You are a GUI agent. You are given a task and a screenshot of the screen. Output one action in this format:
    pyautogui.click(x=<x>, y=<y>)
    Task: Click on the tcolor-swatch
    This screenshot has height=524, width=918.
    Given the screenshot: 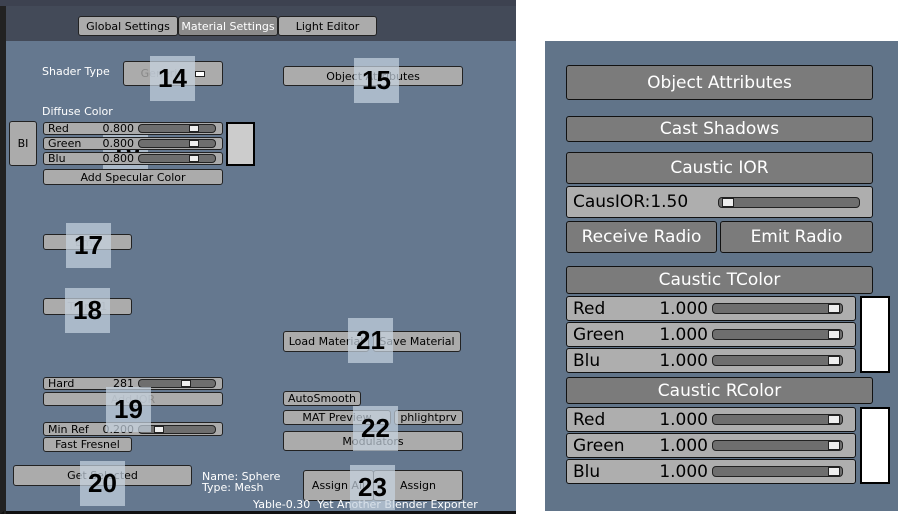 What is the action you would take?
    pyautogui.click(x=875, y=334)
    